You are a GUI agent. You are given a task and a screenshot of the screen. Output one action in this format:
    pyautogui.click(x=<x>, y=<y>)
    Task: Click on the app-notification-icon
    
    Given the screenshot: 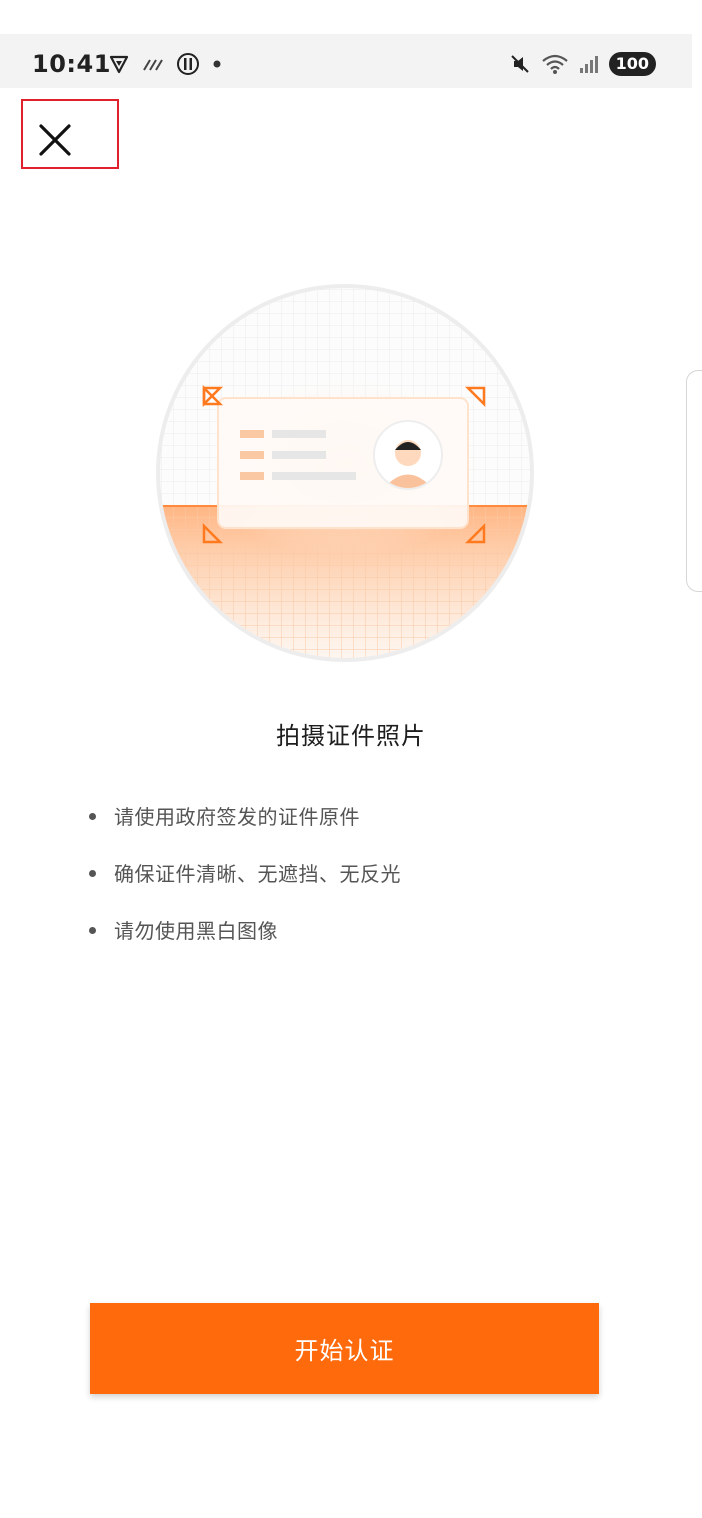 What is the action you would take?
    pyautogui.click(x=188, y=64)
    